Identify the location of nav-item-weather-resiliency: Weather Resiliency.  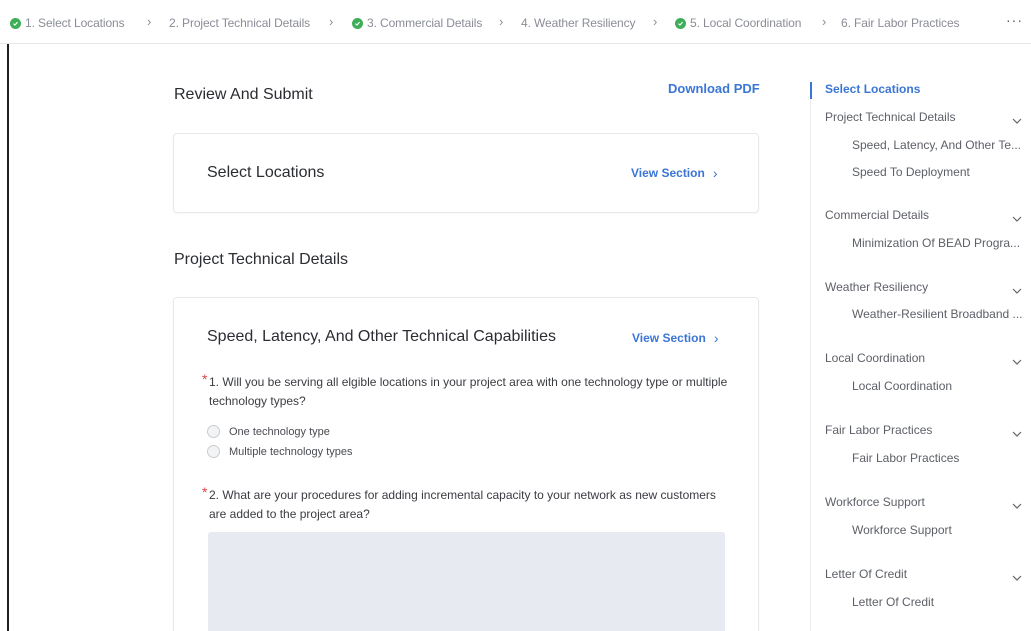
(876, 287).